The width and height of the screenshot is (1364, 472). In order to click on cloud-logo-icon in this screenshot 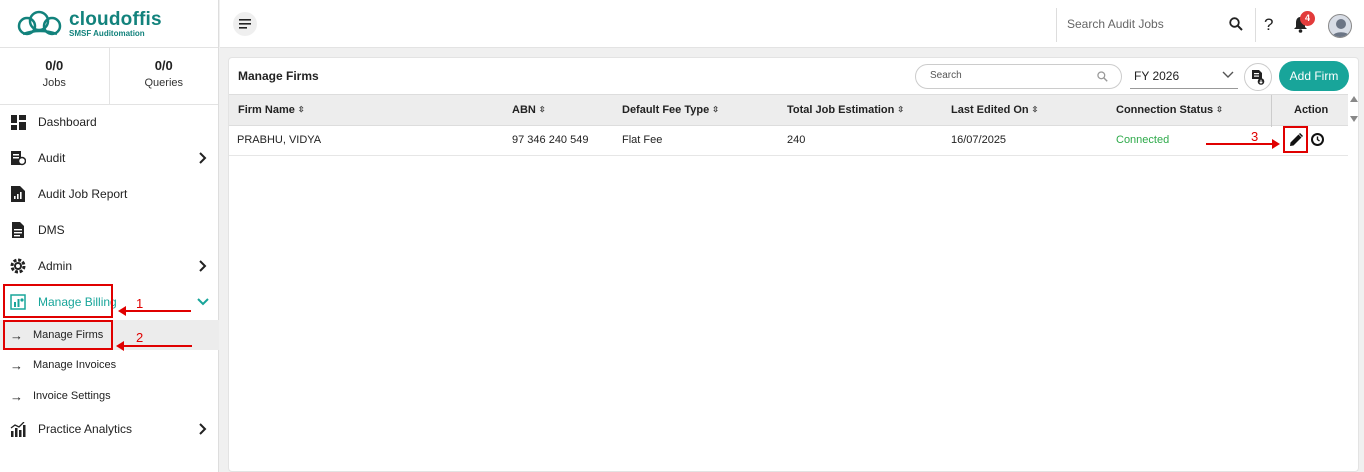, I will do `click(39, 22)`.